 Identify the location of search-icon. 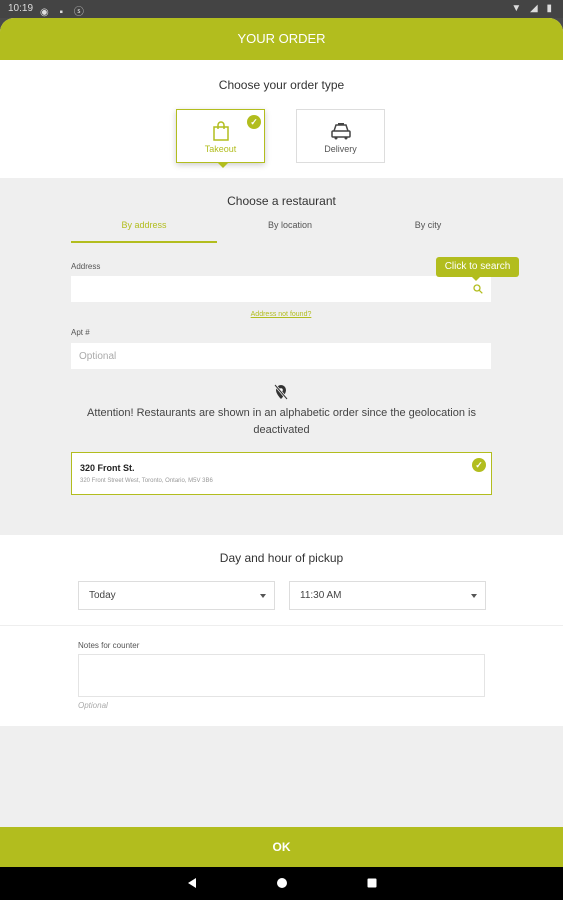
(478, 289).